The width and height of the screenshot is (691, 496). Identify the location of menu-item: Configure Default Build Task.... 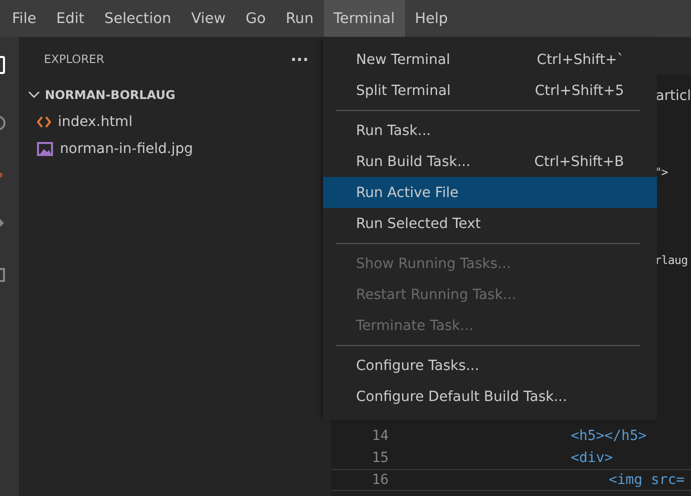
(490, 396).